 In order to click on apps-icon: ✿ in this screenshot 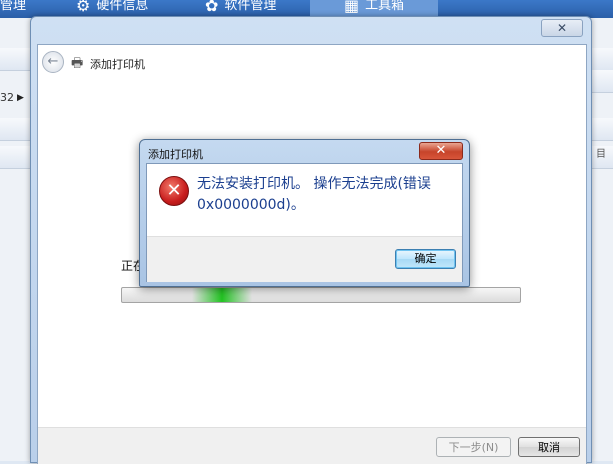, I will do `click(212, 7)`.